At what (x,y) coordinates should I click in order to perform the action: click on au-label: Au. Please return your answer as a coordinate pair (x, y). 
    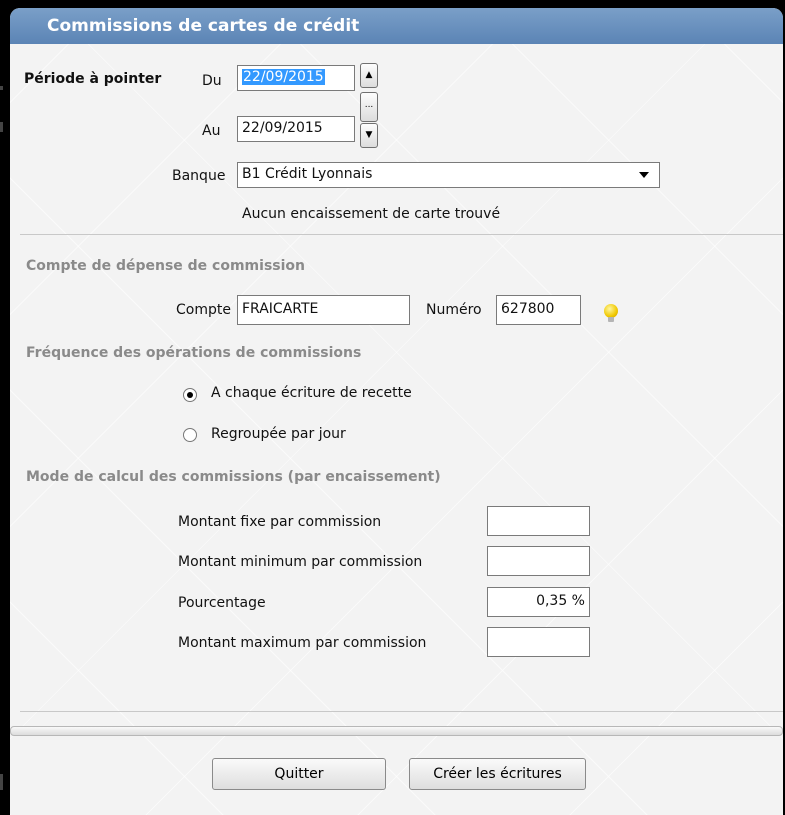
    Looking at the image, I should click on (211, 131).